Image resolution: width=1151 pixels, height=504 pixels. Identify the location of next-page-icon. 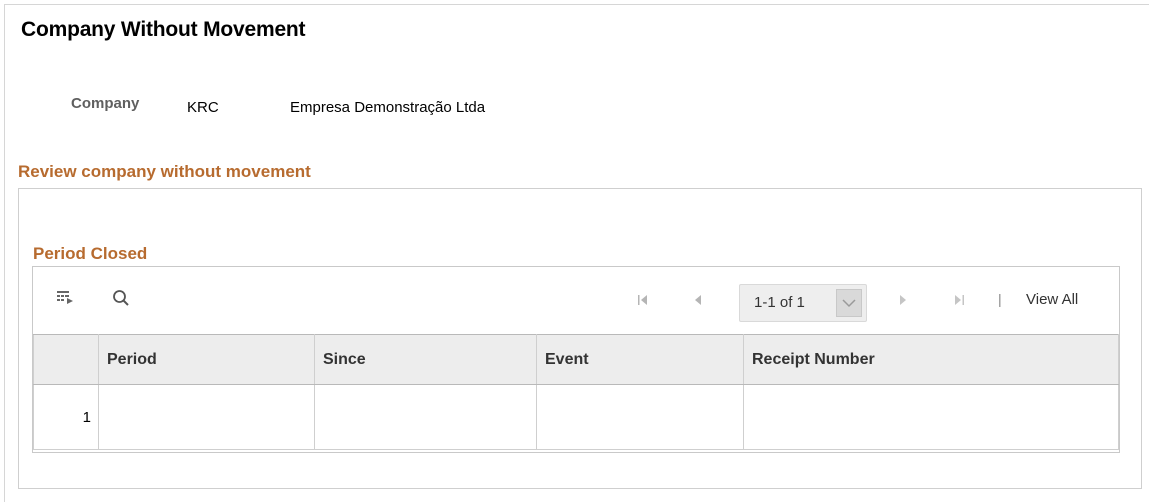
(903, 300).